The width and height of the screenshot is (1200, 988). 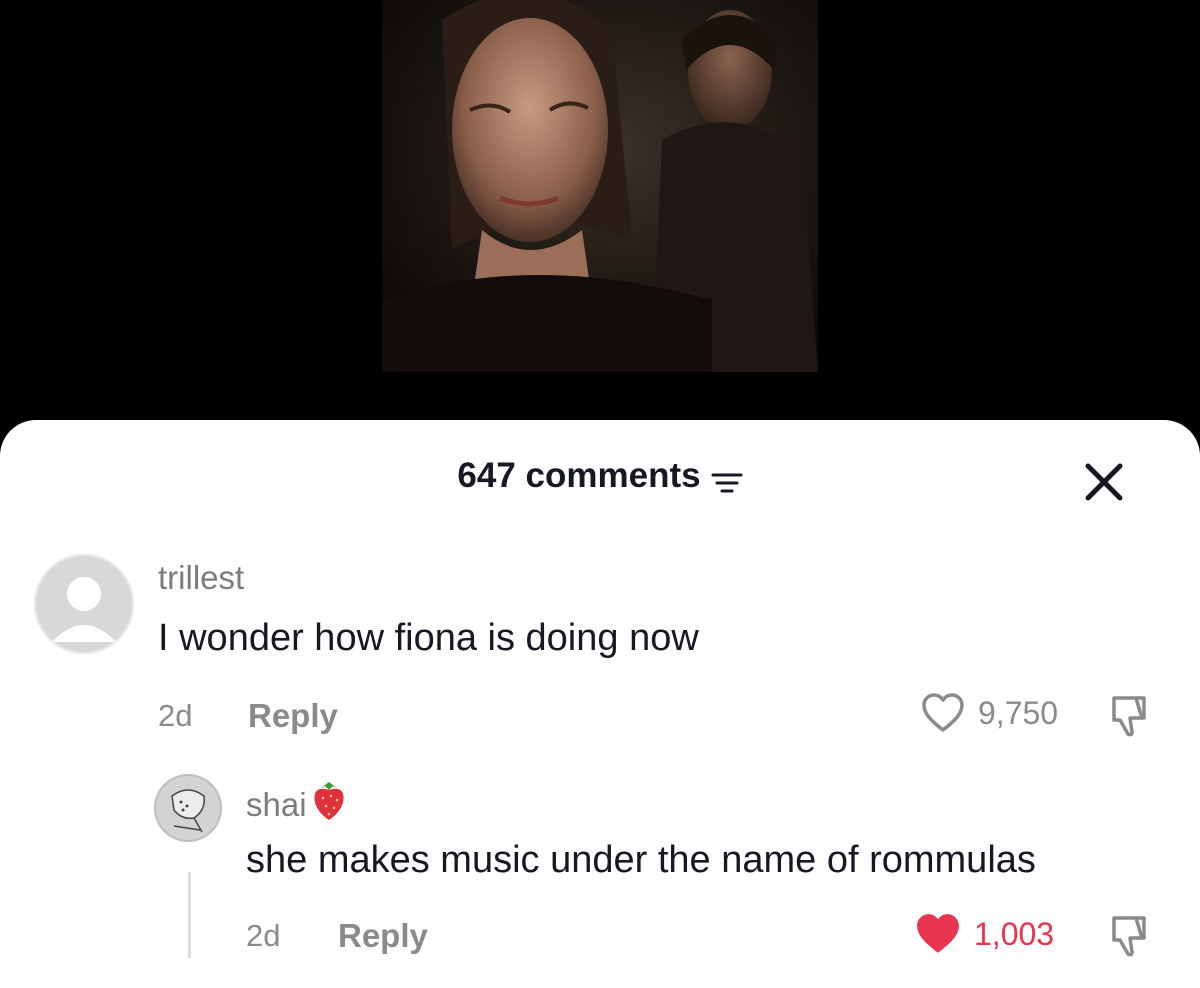 I want to click on thread-line, so click(x=189, y=915).